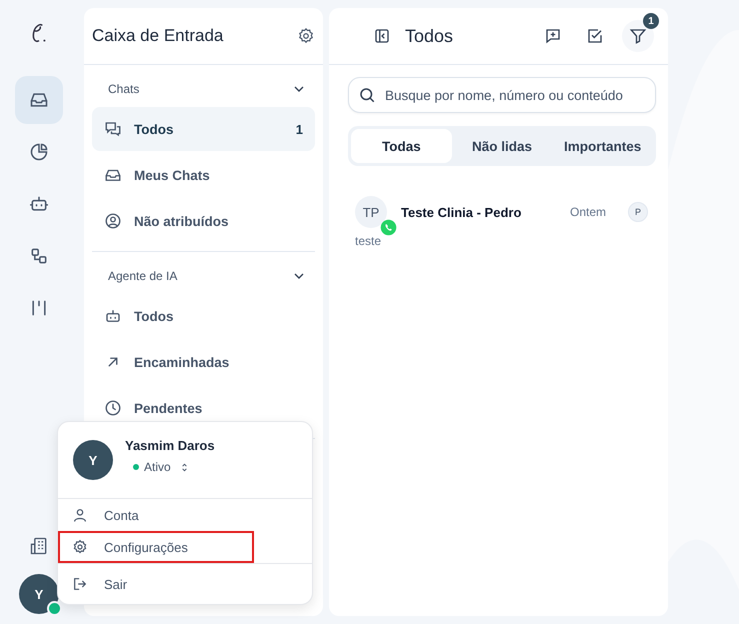  Describe the element at coordinates (588, 212) in the screenshot. I see `message-time: Ontem` at that location.